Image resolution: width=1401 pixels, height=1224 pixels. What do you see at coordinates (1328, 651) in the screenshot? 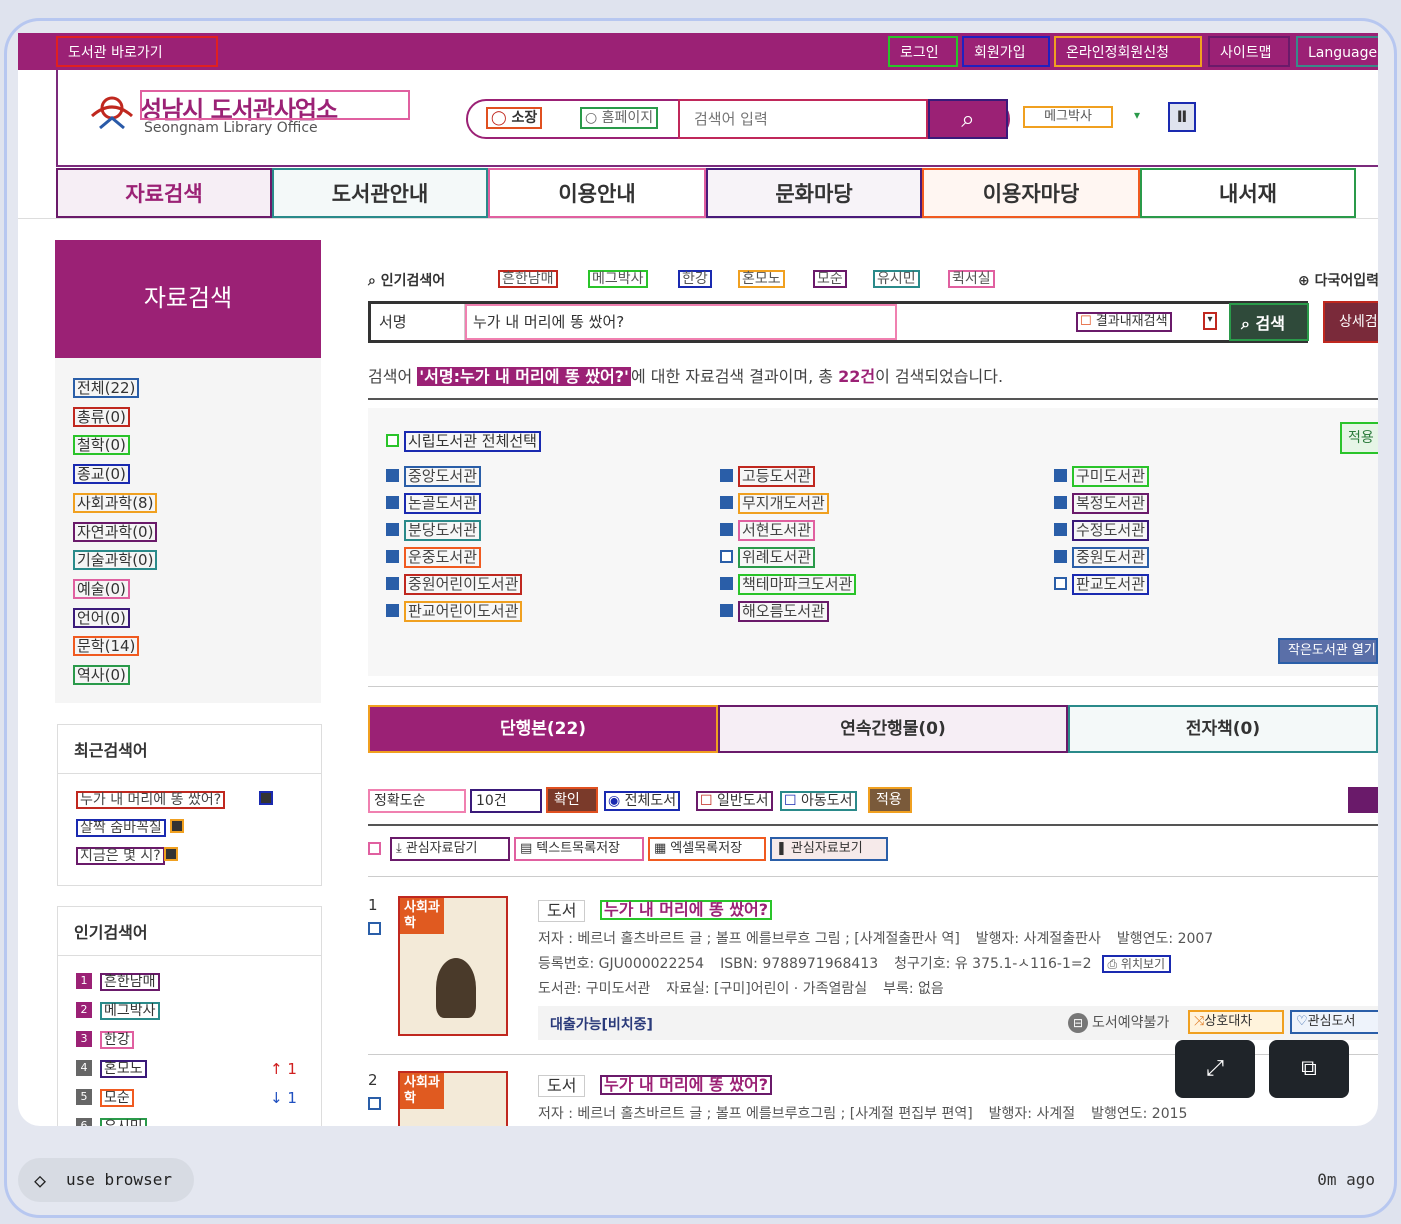
I see `small-library-button: 작은도서관 열기` at bounding box center [1328, 651].